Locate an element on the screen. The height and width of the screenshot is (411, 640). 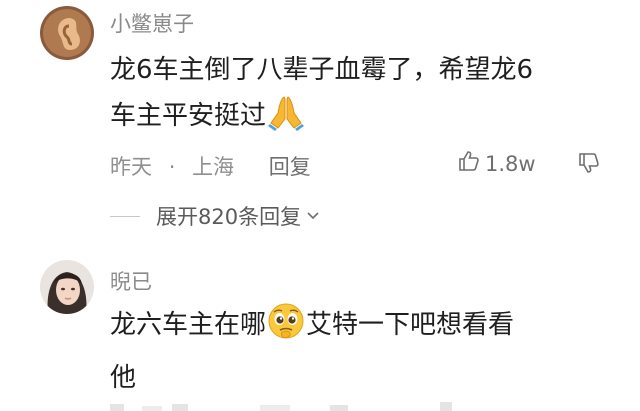
comment-text-line: 龙6车主倒了八辈子血霉了，希望龙6 is located at coordinates (322, 70).